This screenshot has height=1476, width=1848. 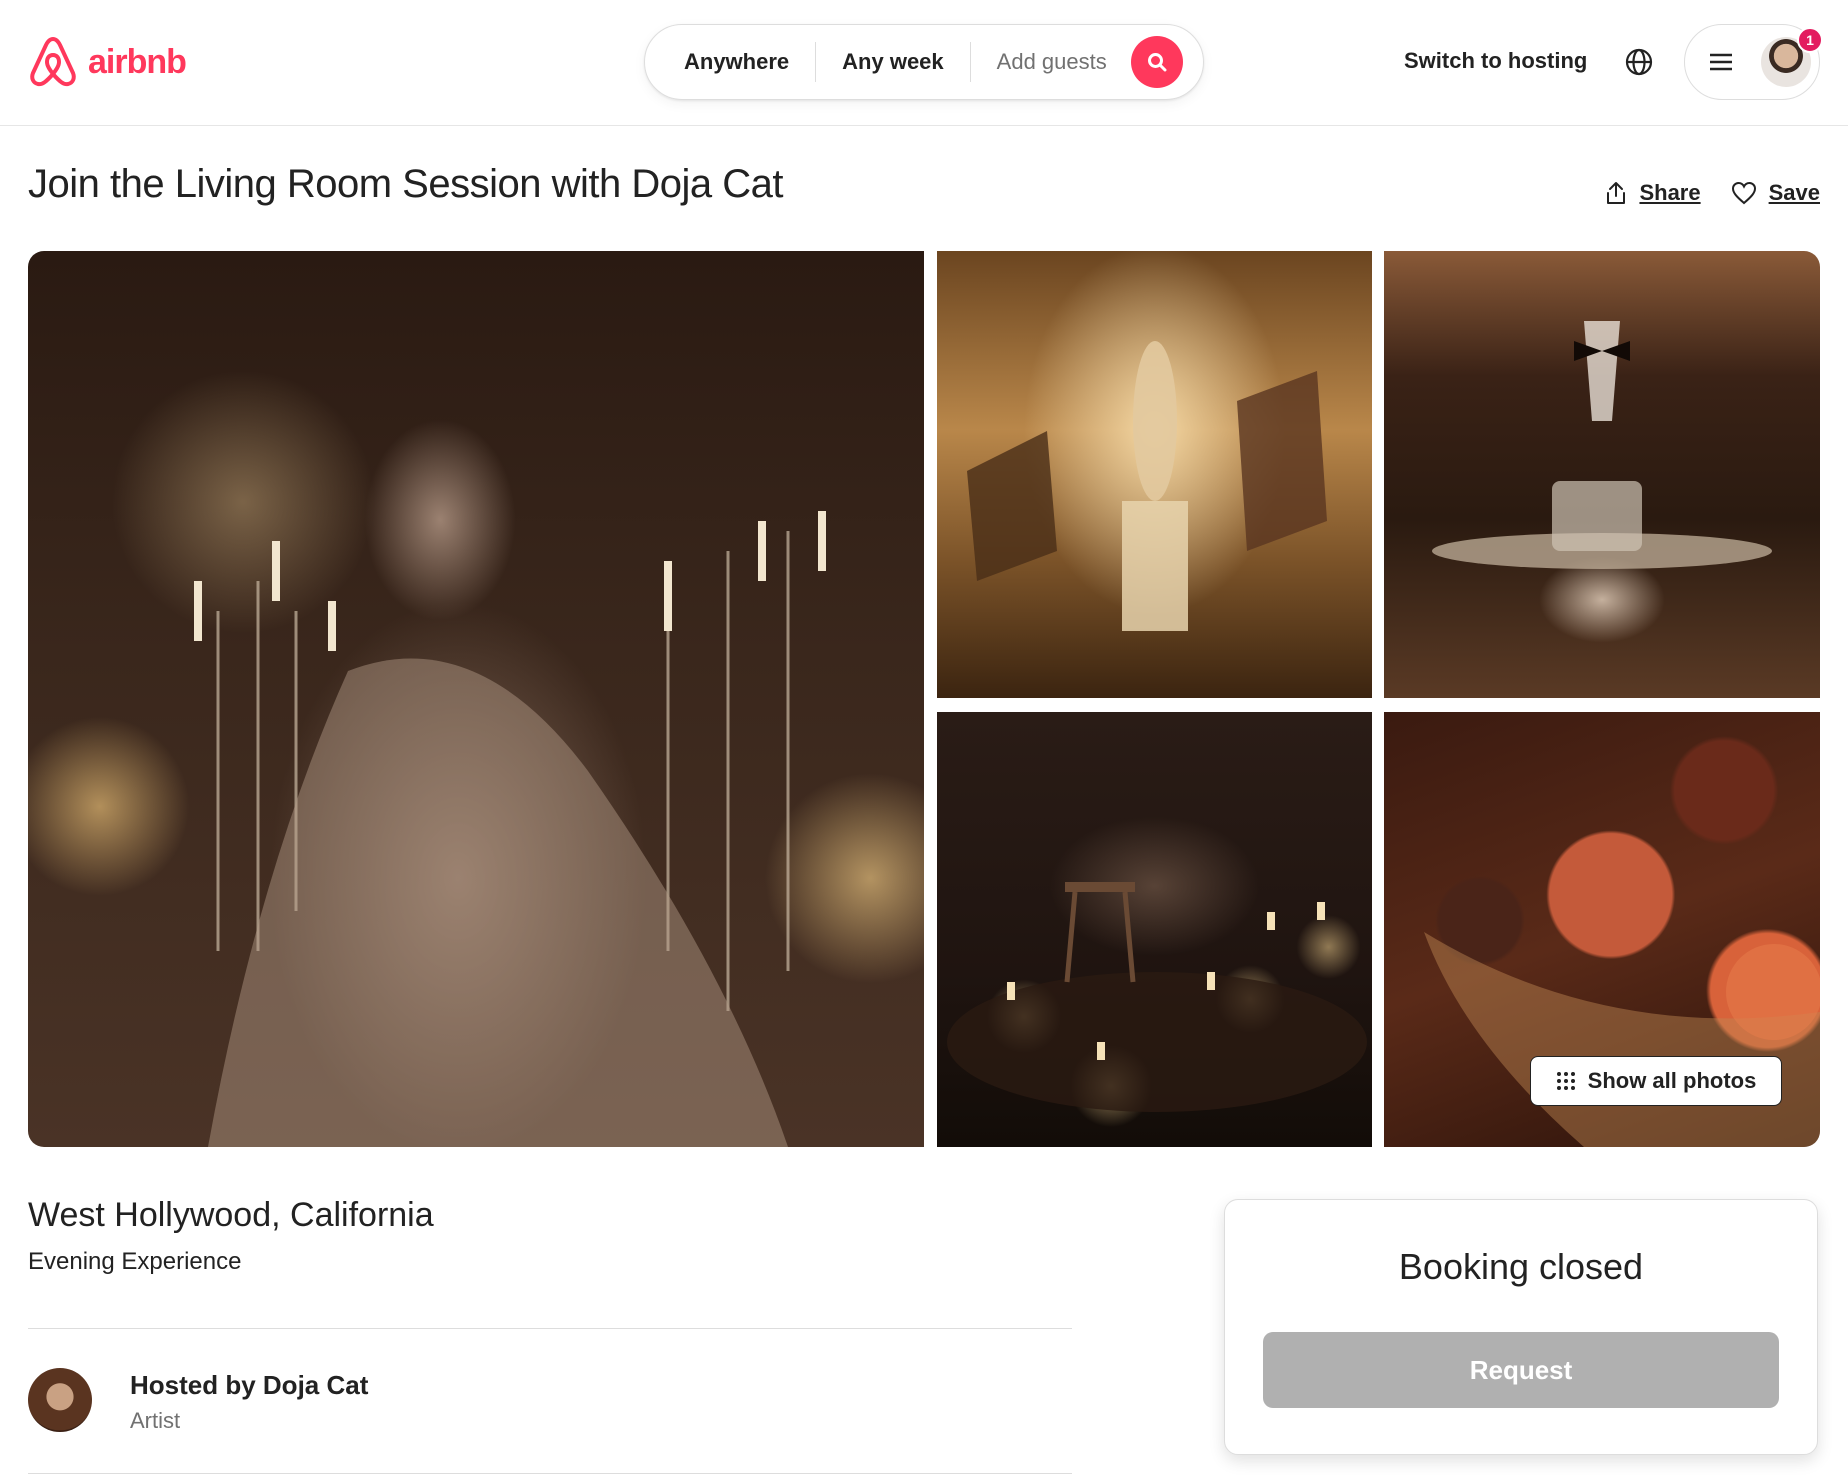 I want to click on photo-candlelit-room, so click(x=1154, y=929).